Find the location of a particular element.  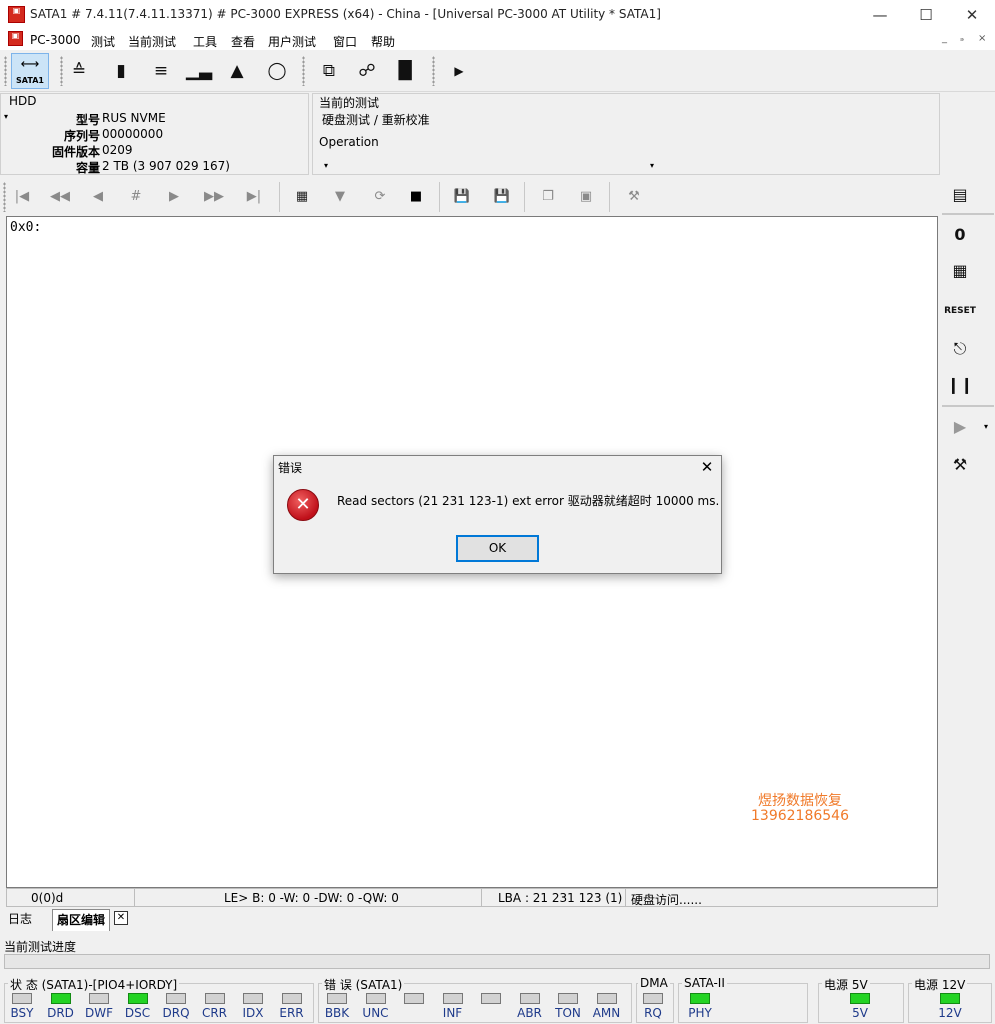

tab-log: 日志 is located at coordinates (20, 920).